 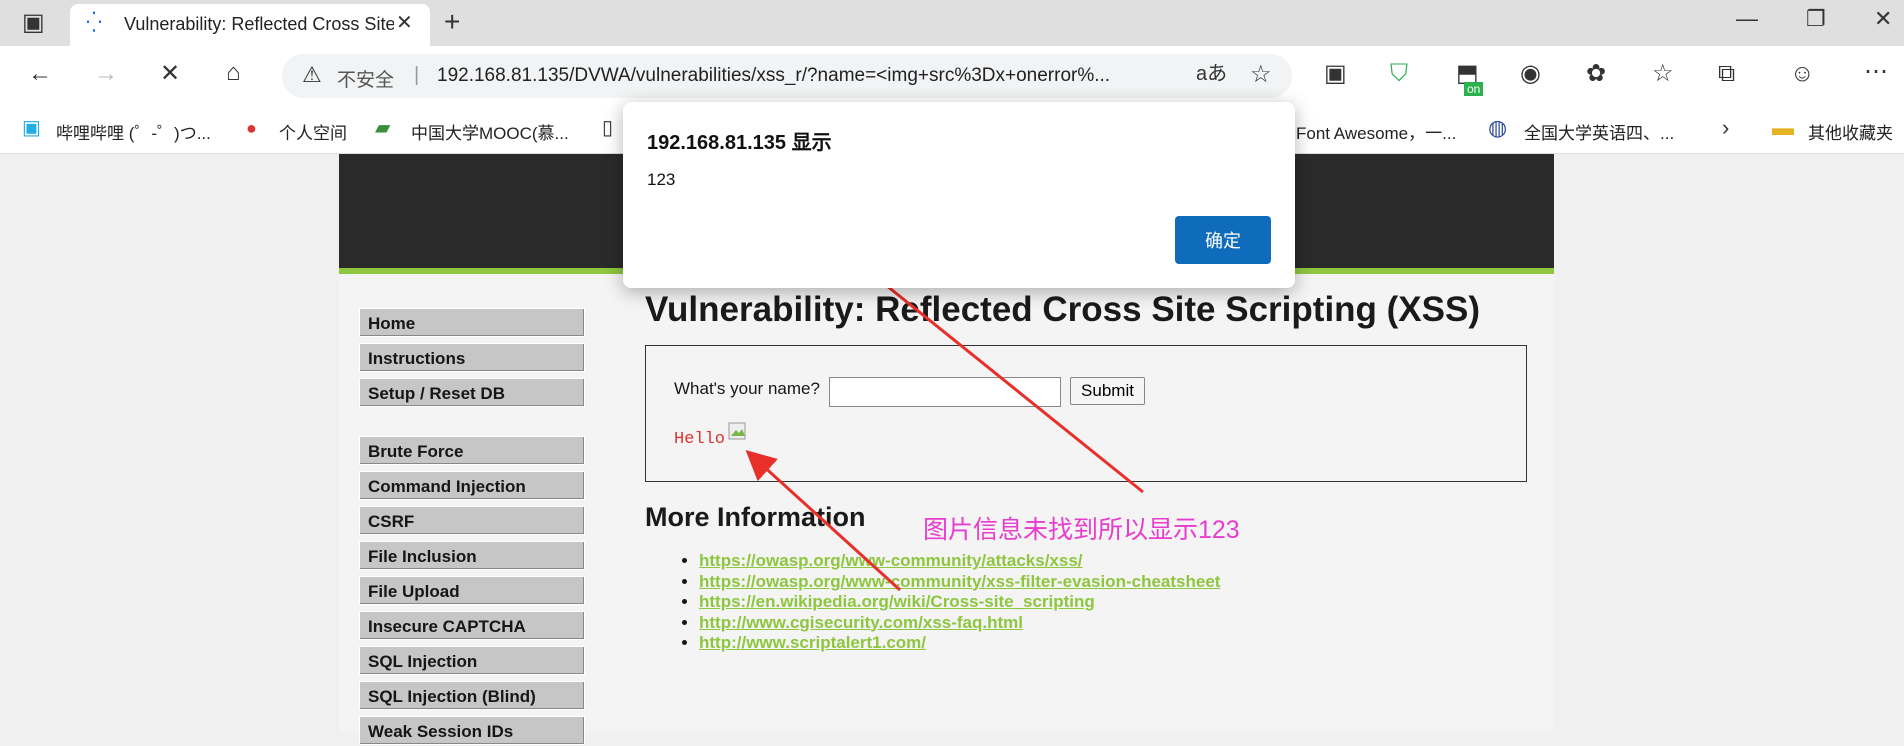 I want to click on arrow-to-image, so click(x=823, y=520).